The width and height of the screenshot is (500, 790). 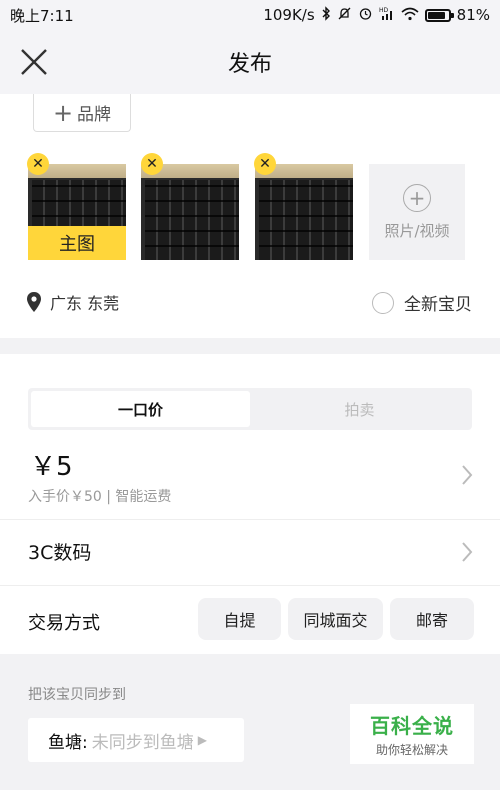 What do you see at coordinates (438, 305) in the screenshot?
I see `brand-new-label: 全新宝贝` at bounding box center [438, 305].